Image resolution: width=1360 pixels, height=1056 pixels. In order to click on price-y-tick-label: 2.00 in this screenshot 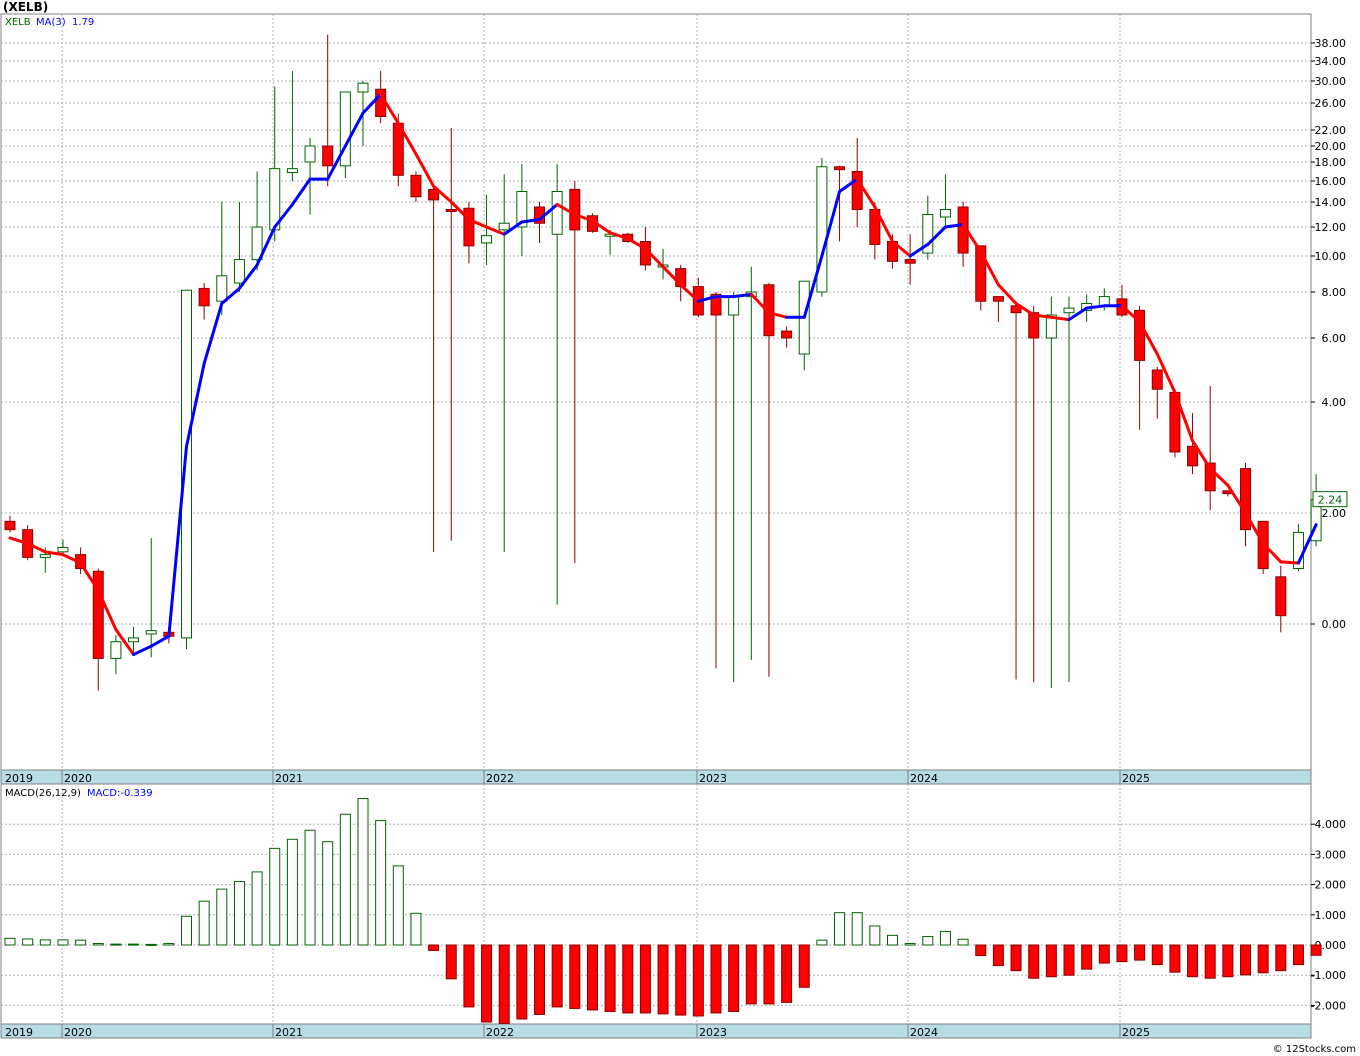, I will do `click(1334, 513)`.